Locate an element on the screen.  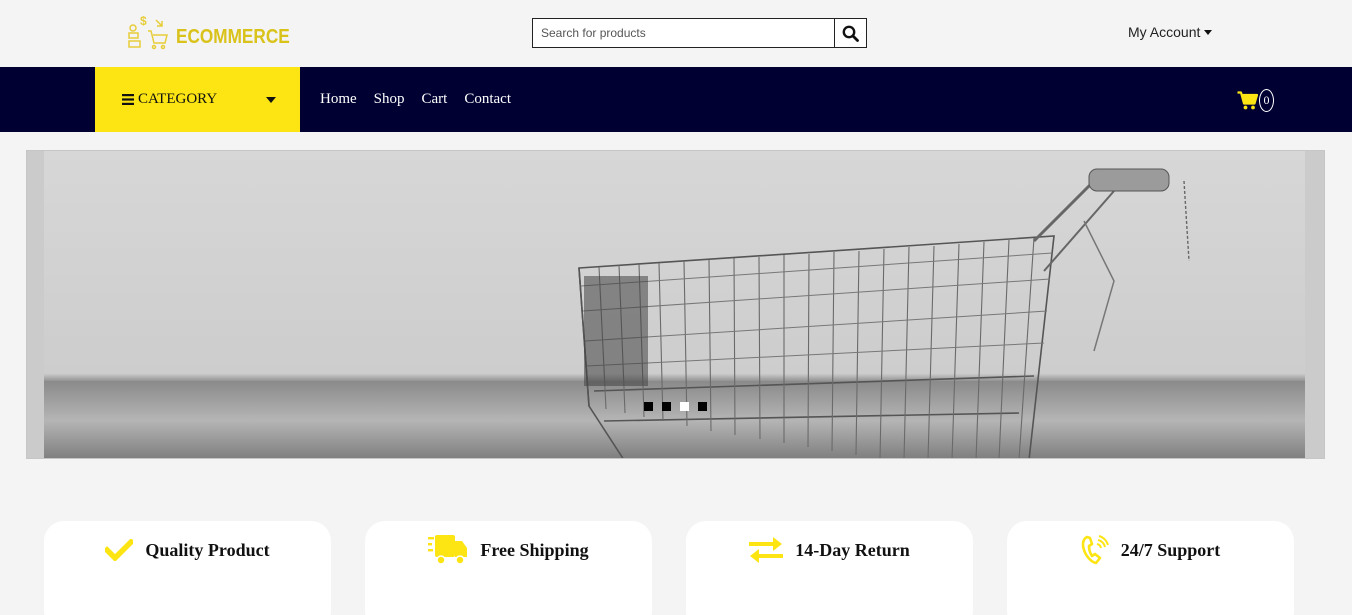
header: $ ECOMMERCE My Account is located at coordinates (676, 33).